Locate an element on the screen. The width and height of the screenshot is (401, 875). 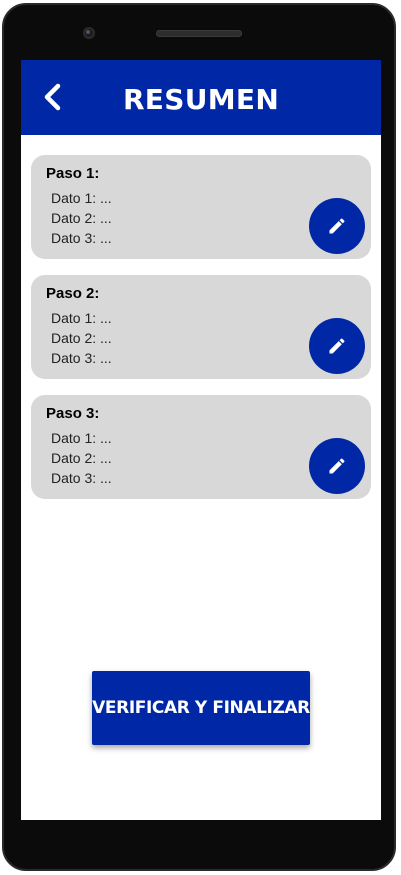
chevron-left-icon is located at coordinates (53, 97).